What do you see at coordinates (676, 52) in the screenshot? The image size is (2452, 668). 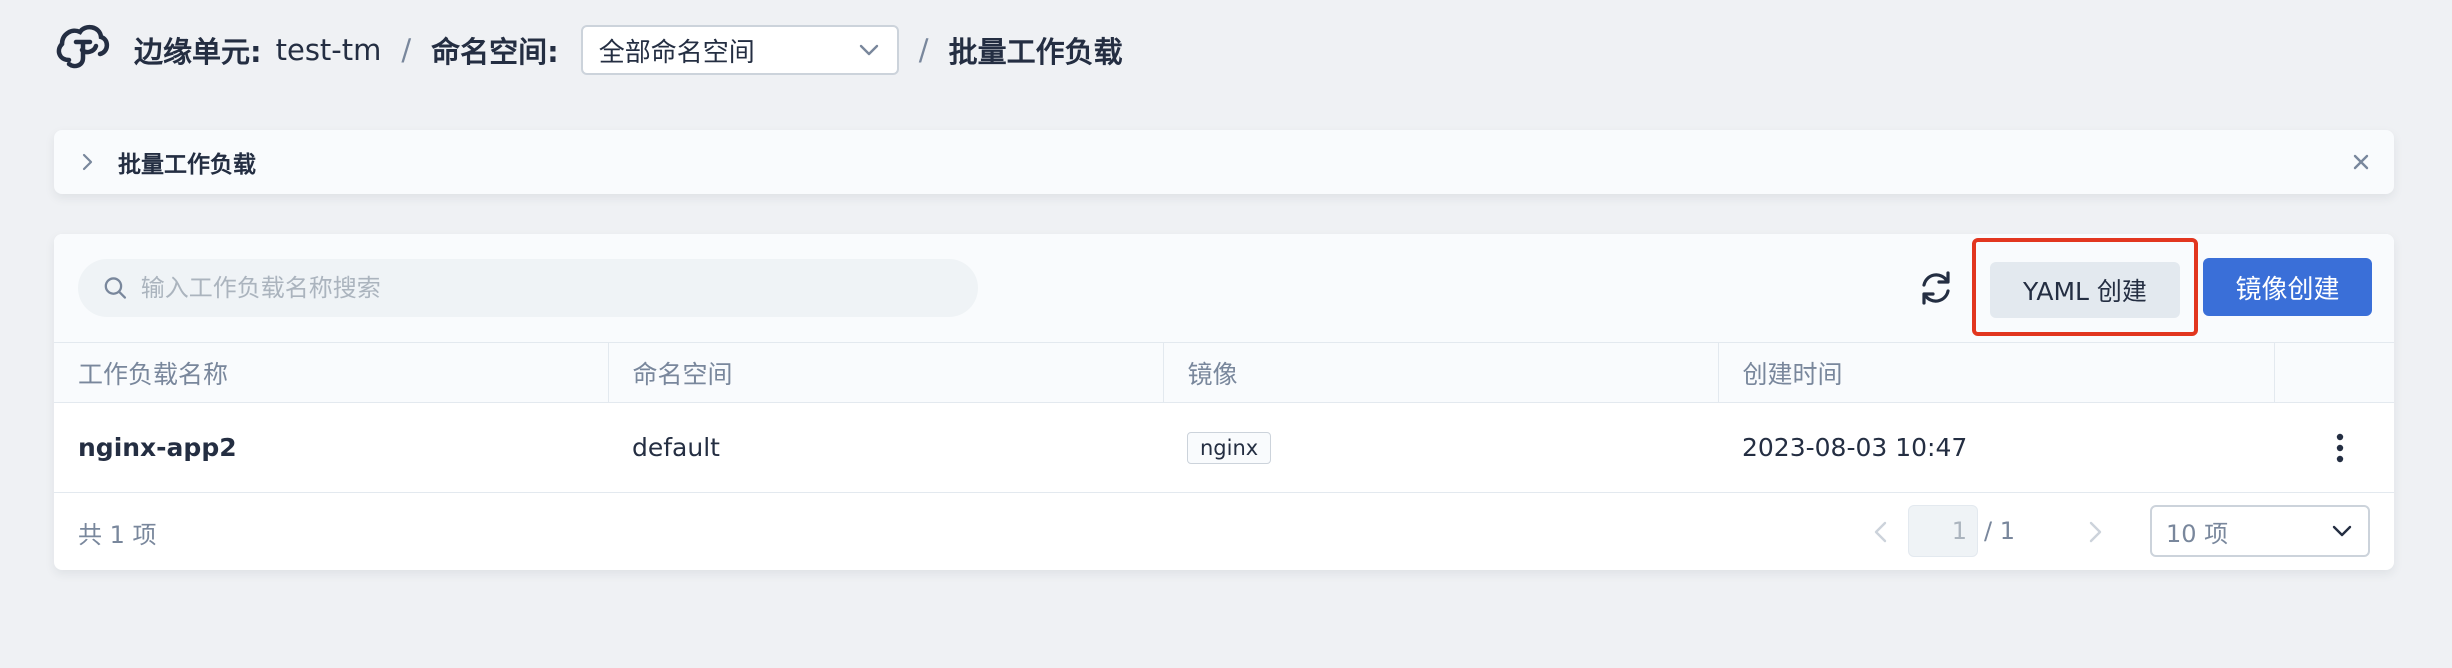 I see `namespace-selected-value: 全部命名空间` at bounding box center [676, 52].